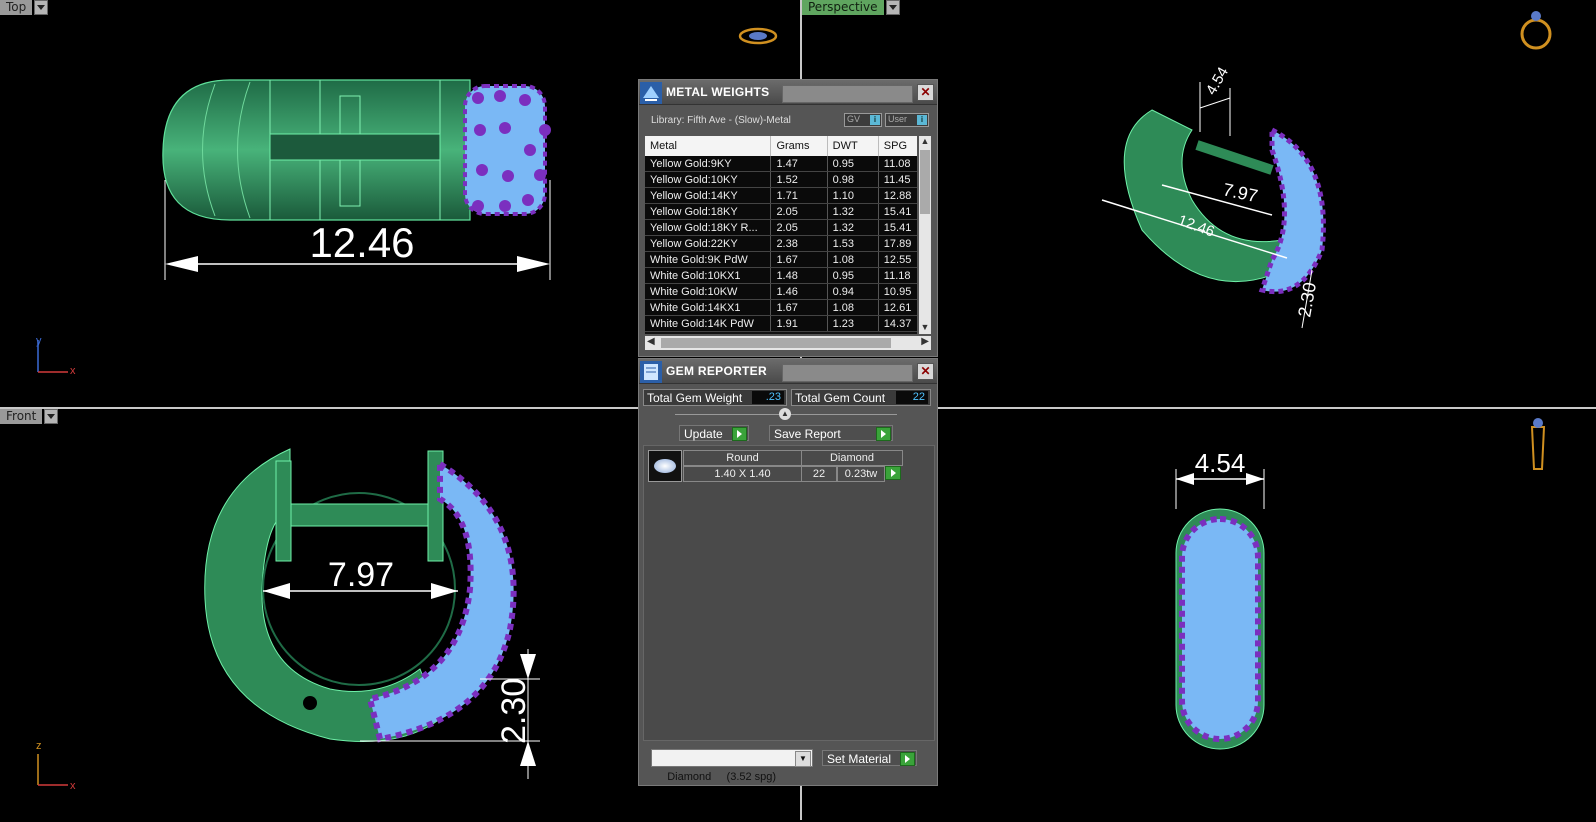 The height and width of the screenshot is (822, 1596). Describe the element at coordinates (768, 397) in the screenshot. I see `total-gem-weight-value: .23` at that location.